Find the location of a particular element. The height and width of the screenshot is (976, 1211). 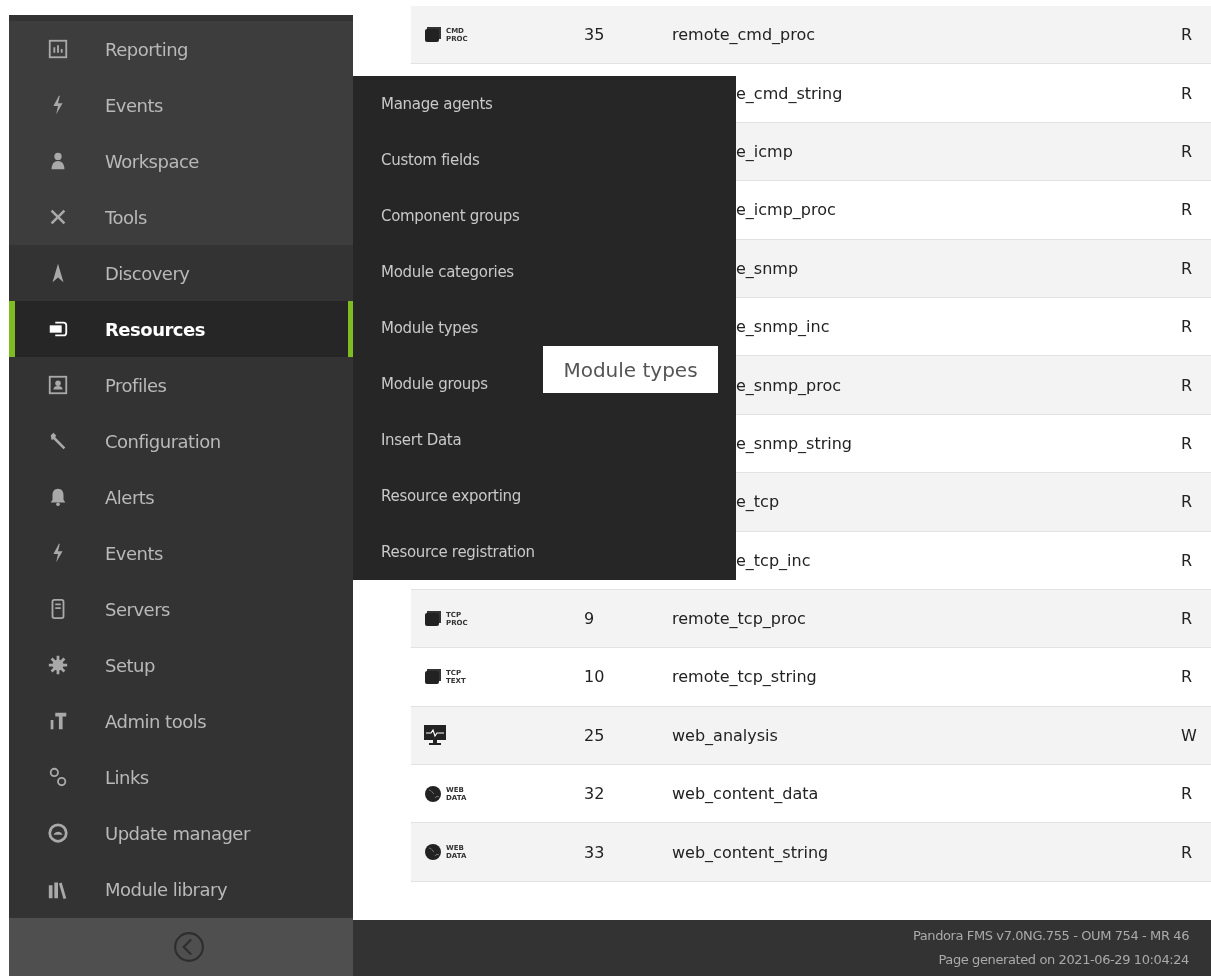

table-cell: e_icmp is located at coordinates (764, 151).